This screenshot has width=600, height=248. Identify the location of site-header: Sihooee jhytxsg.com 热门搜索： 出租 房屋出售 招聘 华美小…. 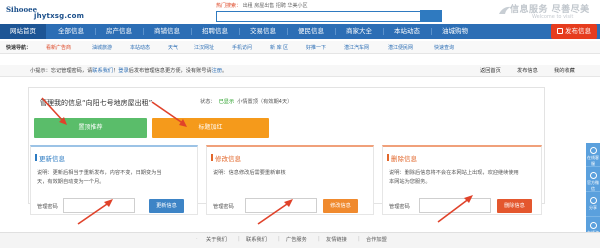
(300, 12).